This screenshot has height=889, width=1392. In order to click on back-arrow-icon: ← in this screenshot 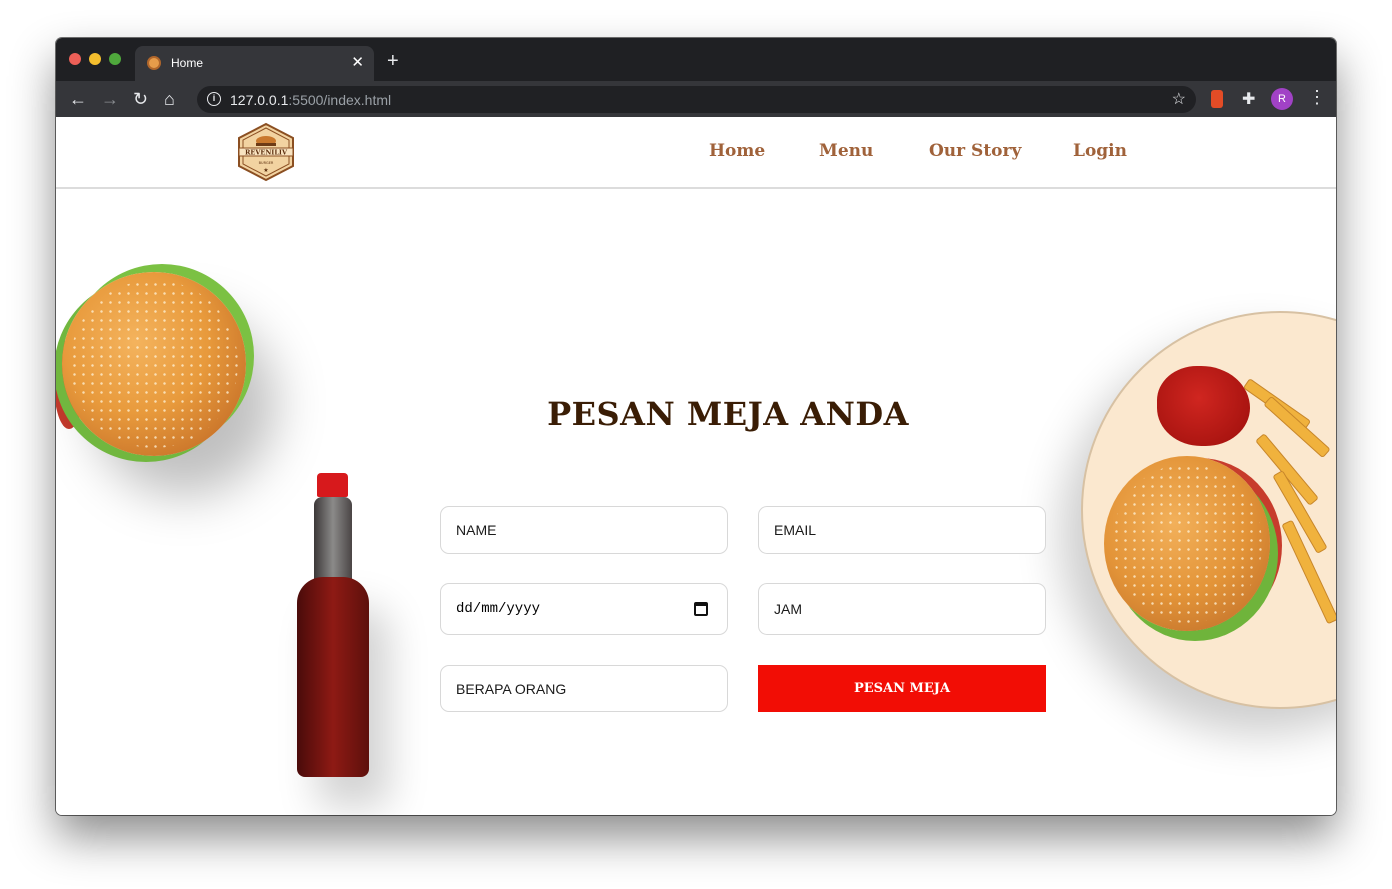, I will do `click(78, 99)`.